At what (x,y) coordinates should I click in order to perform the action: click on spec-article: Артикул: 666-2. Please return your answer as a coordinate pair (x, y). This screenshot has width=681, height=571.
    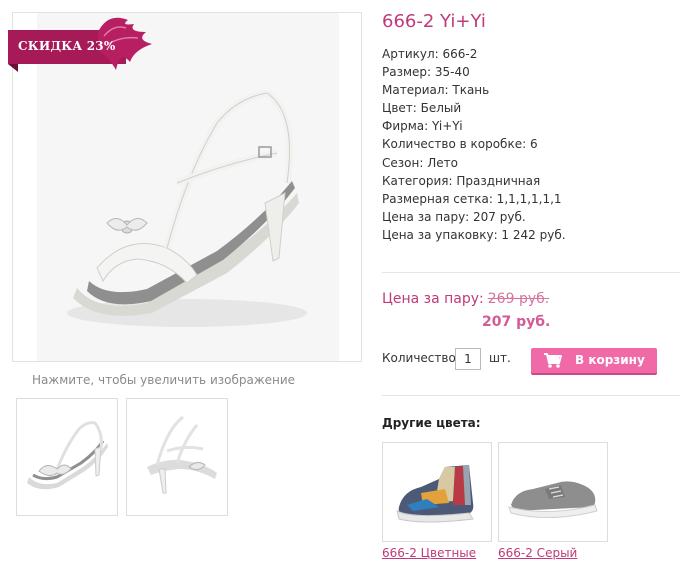
    Looking at the image, I should click on (430, 54).